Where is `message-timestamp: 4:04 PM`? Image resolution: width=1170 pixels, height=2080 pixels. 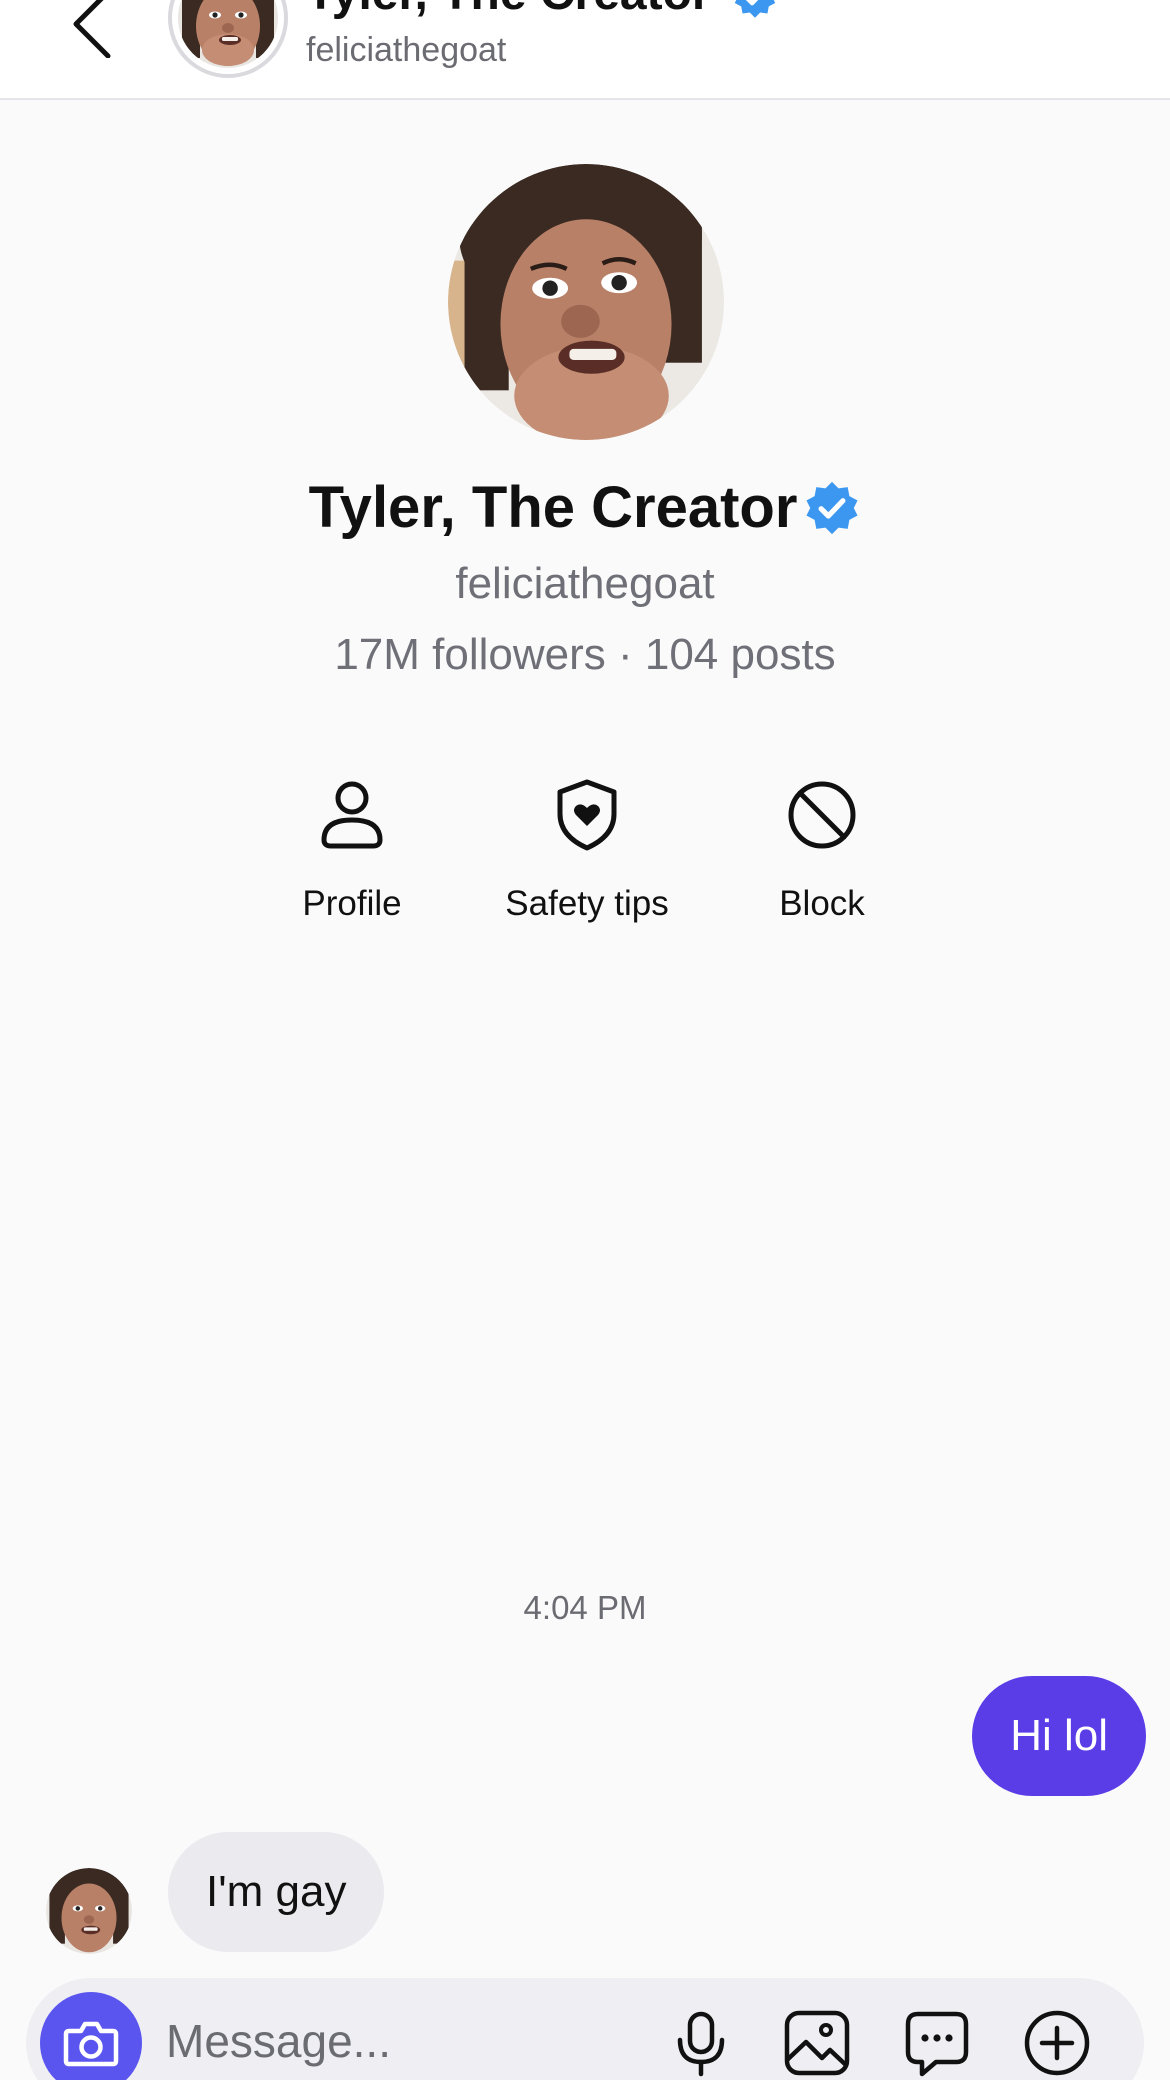
message-timestamp: 4:04 PM is located at coordinates (585, 1607).